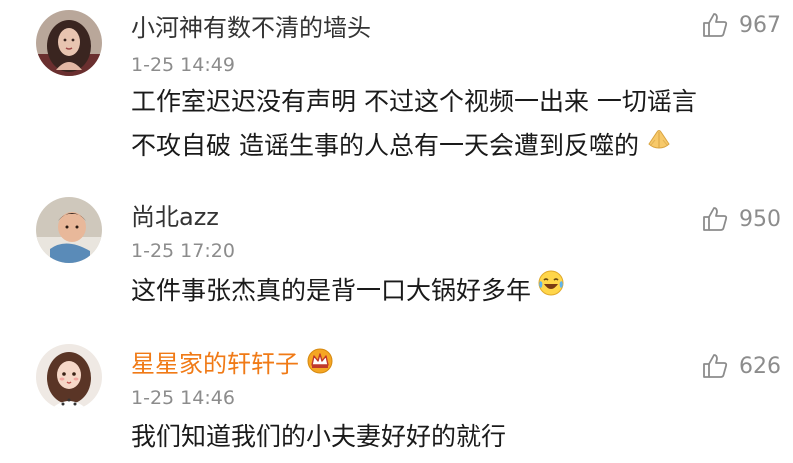  Describe the element at coordinates (215, 364) in the screenshot. I see `username-text: 星星家的轩轩子` at that location.